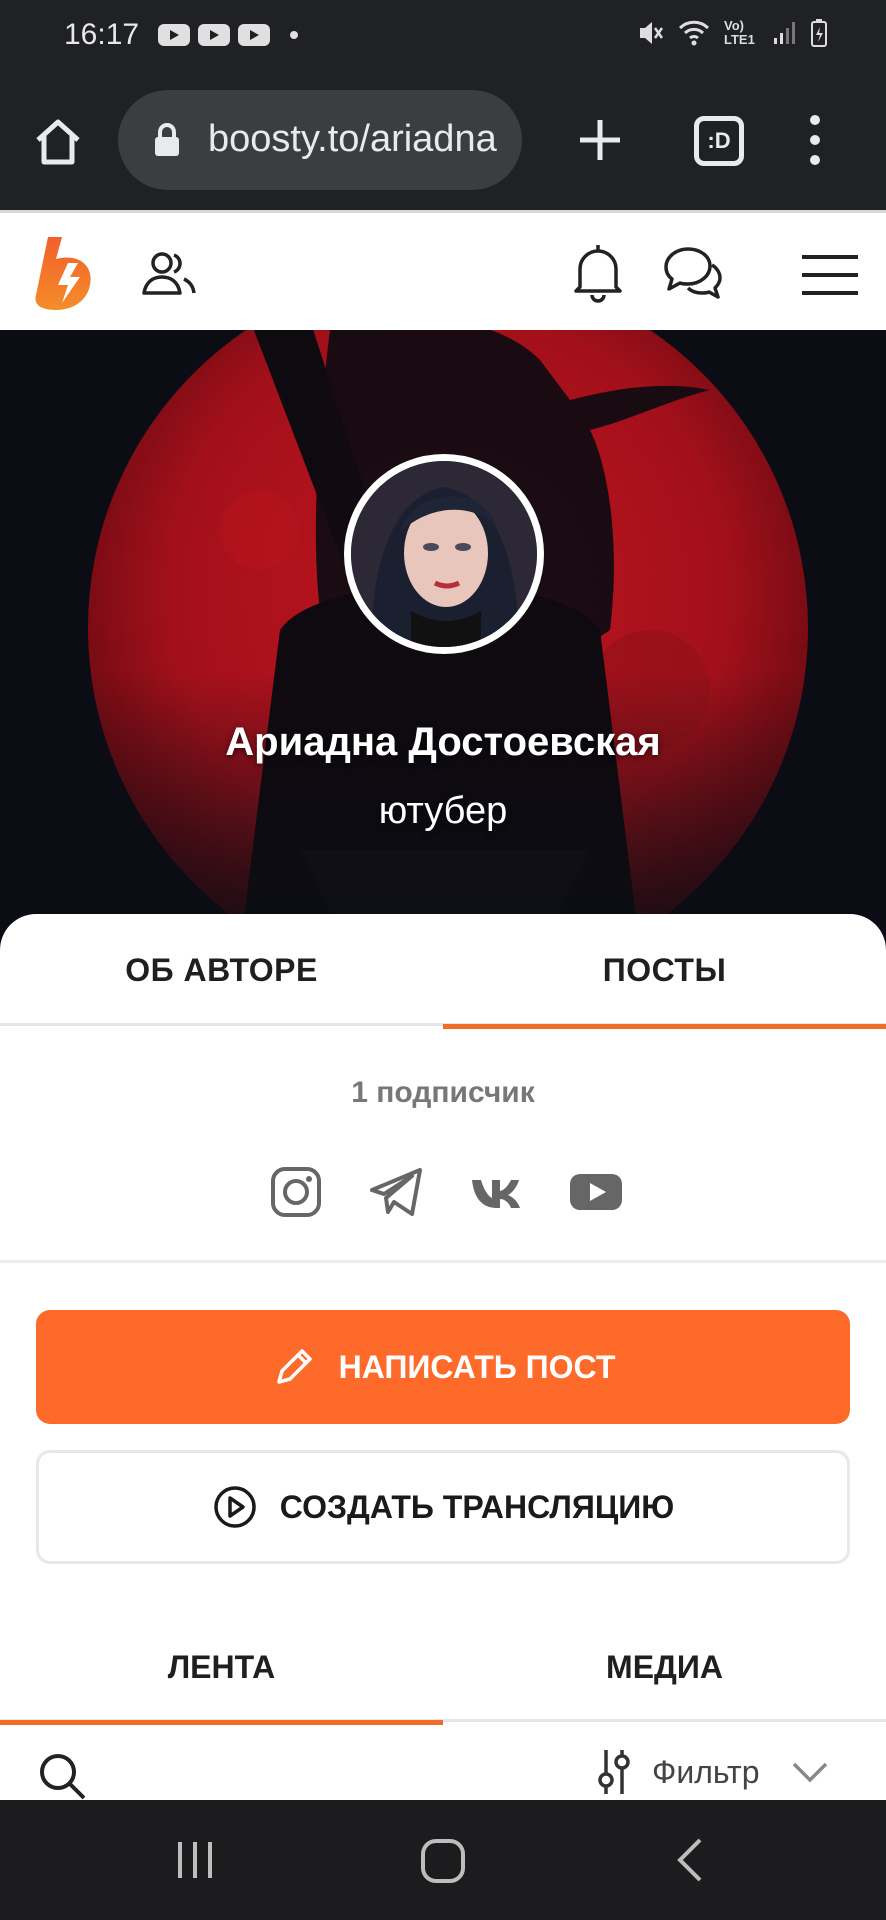 The width and height of the screenshot is (886, 1920). I want to click on hamburger-menu-icon, so click(830, 275).